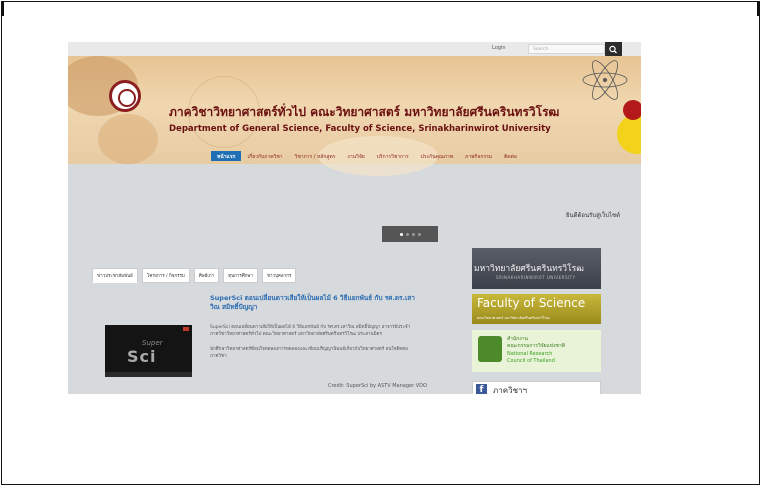  Describe the element at coordinates (206, 275) in the screenshot. I see `tab-alumni: ศิษย์เก่า` at that location.